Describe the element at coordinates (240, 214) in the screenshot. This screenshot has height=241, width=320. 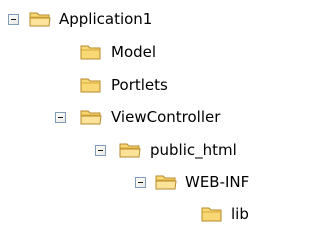
I see `tree-node-label: lib` at that location.